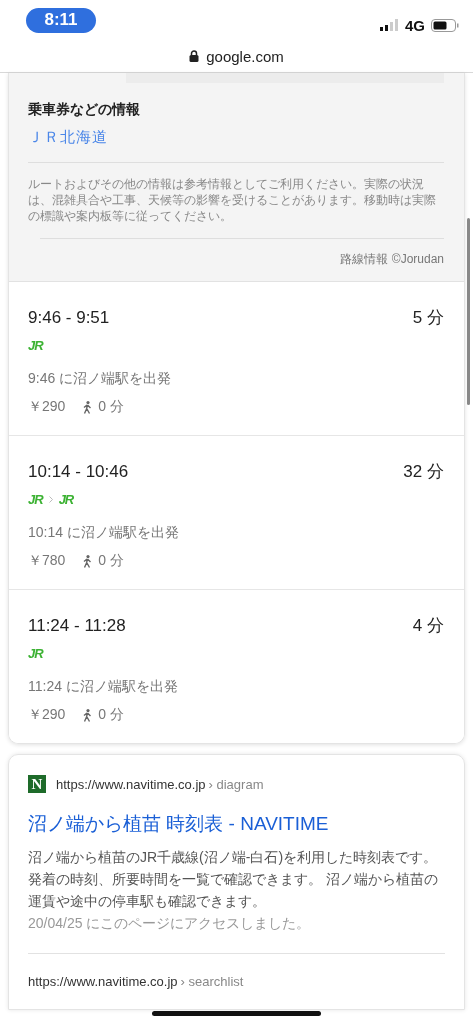 The width and height of the screenshot is (473, 1024). Describe the element at coordinates (415, 25) in the screenshot. I see `network-type: 4G` at that location.